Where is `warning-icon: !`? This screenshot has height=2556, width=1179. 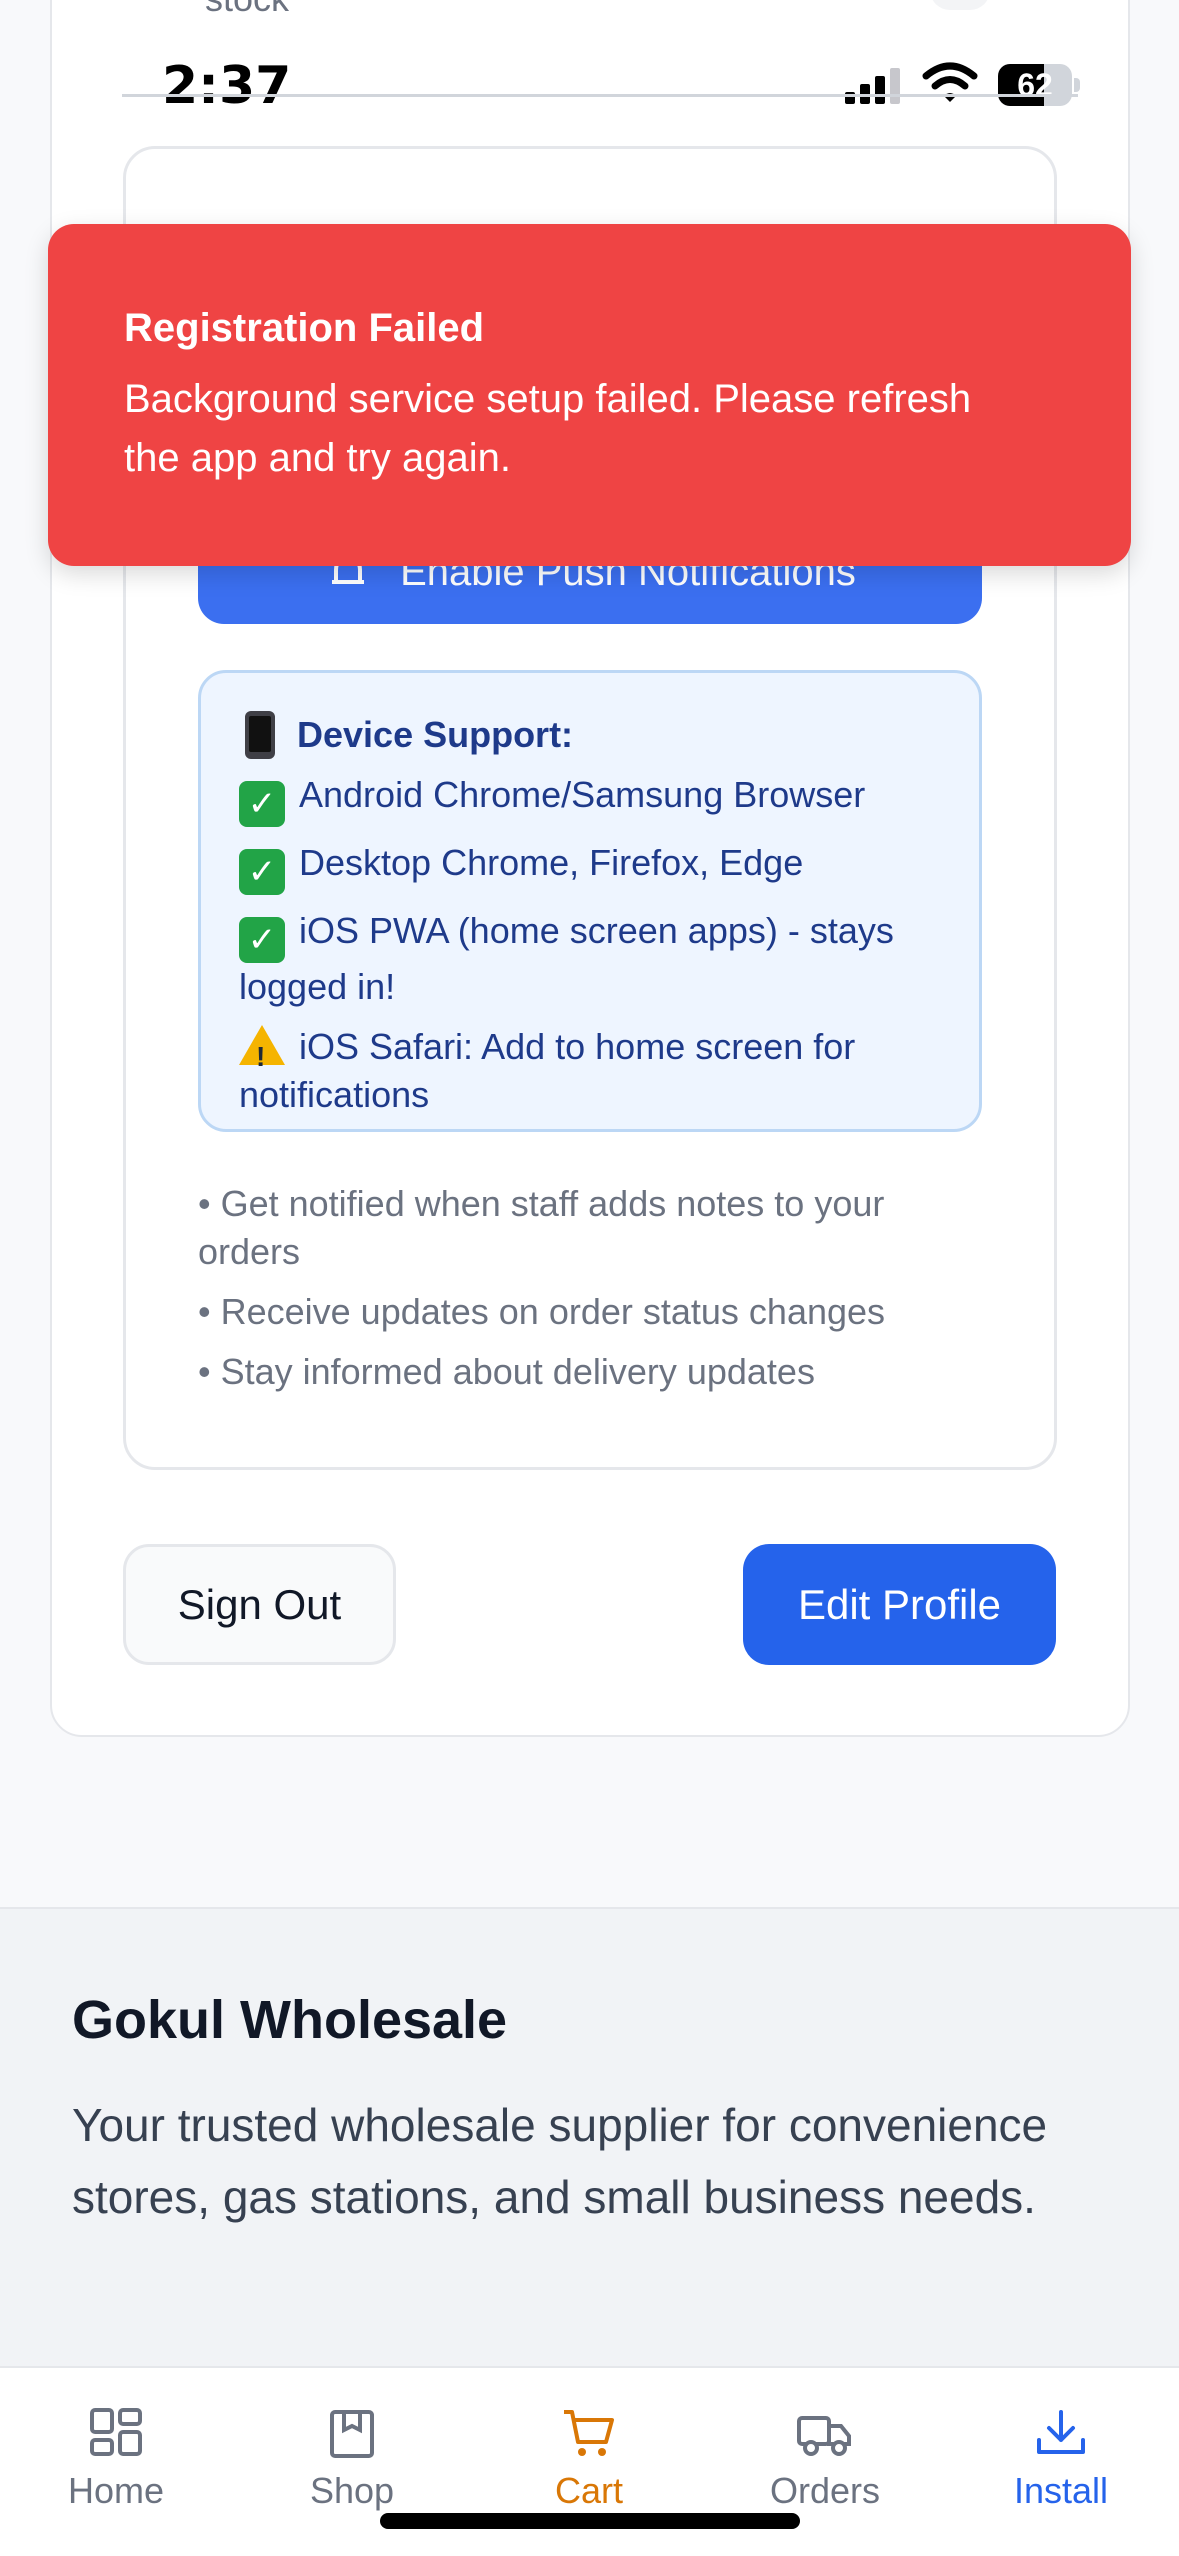
warning-icon: ! is located at coordinates (262, 1048).